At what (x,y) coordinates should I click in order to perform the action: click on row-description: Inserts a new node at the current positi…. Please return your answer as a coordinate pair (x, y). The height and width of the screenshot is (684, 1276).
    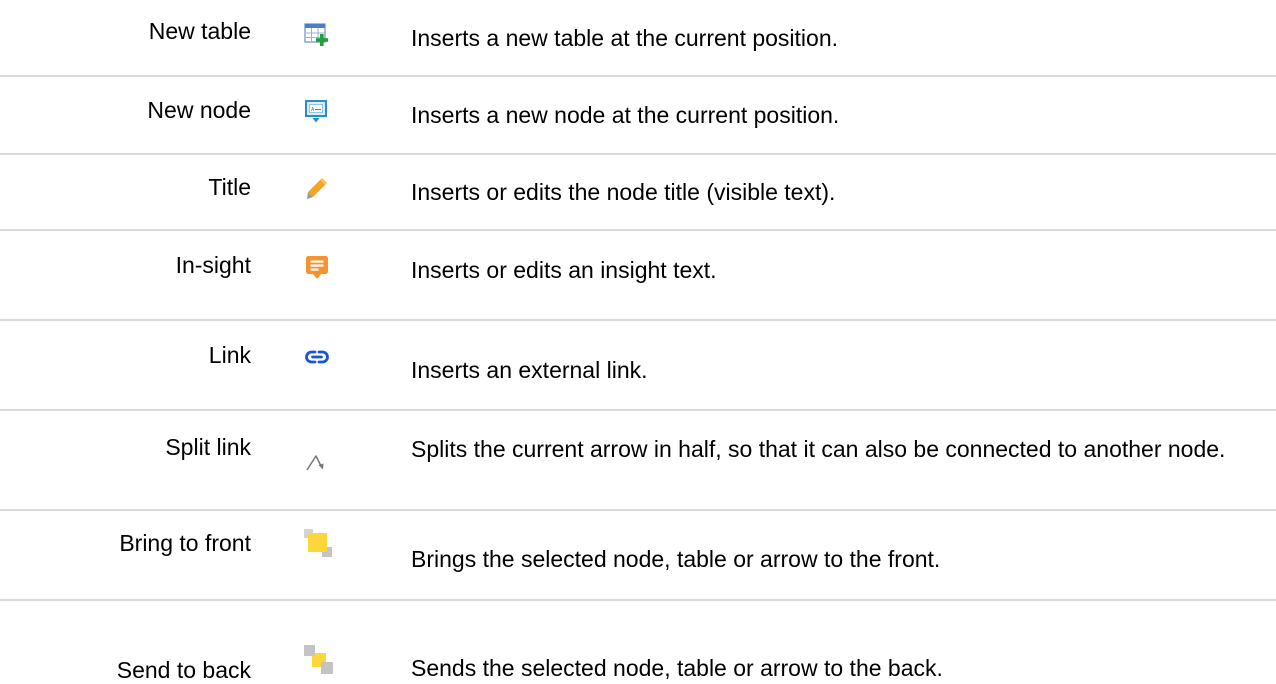
    Looking at the image, I should click on (625, 115).